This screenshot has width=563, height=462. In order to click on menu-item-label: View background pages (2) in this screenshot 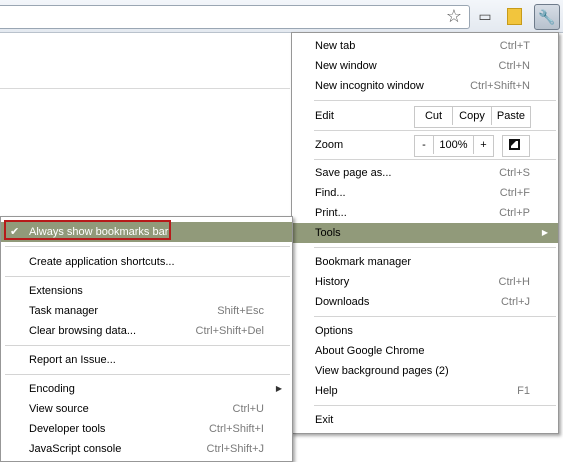, I will do `click(382, 371)`.